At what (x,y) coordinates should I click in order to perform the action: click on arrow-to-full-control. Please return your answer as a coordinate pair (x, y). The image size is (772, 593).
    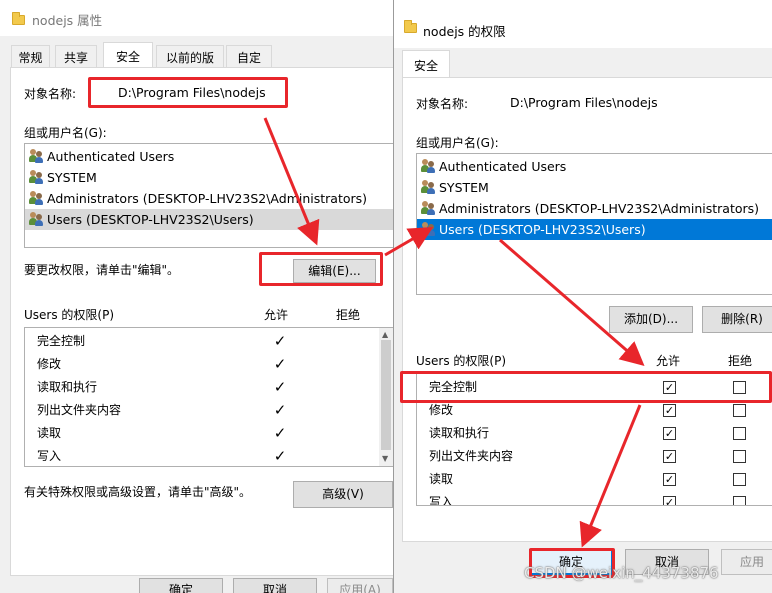
    Looking at the image, I should click on (572, 302).